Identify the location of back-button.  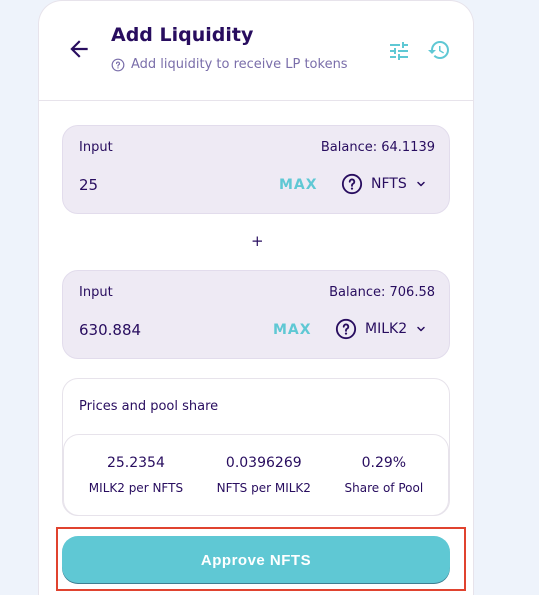
(79, 49).